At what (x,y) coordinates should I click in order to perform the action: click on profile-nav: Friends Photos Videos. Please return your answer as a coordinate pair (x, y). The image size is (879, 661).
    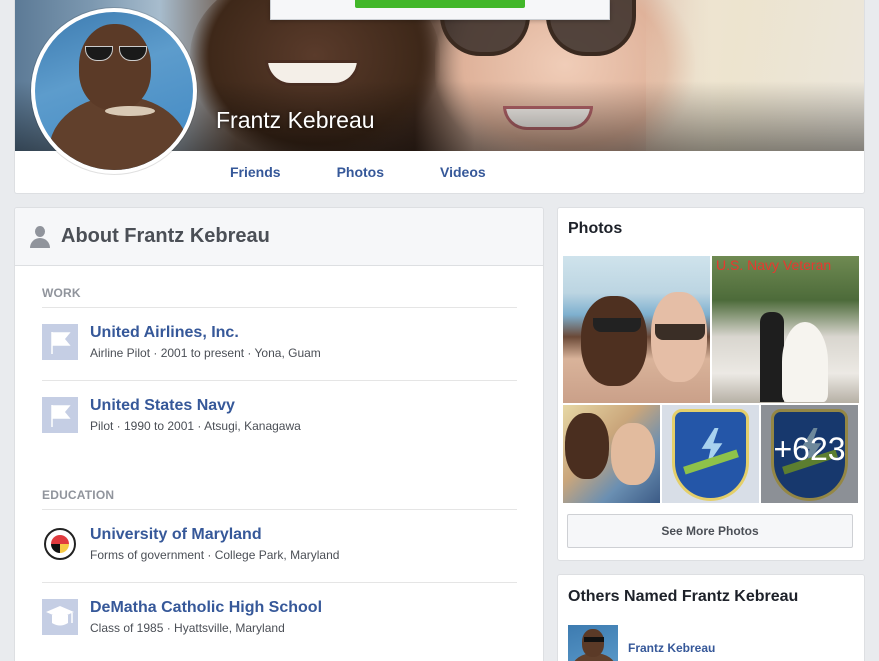
    Looking at the image, I should click on (372, 172).